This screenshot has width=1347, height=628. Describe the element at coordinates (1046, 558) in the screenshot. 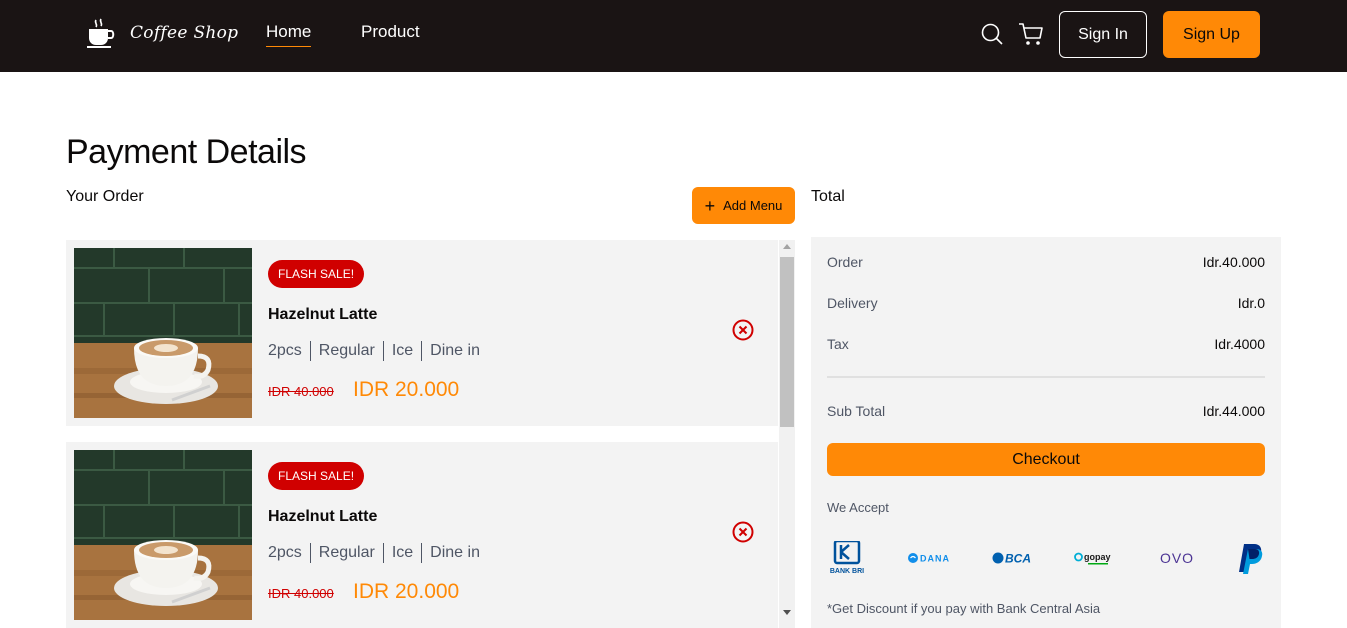

I see `payment-methods: BANK BRI DANA BCA gopay OVO` at that location.